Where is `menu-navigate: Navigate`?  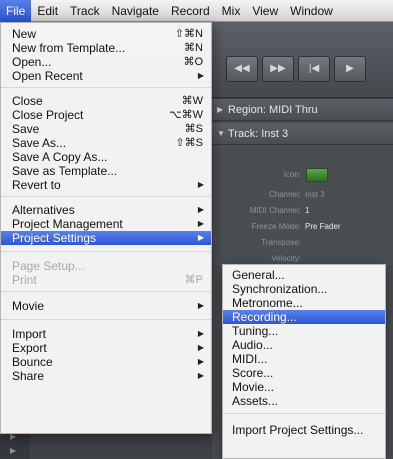 menu-navigate: Navigate is located at coordinates (135, 11).